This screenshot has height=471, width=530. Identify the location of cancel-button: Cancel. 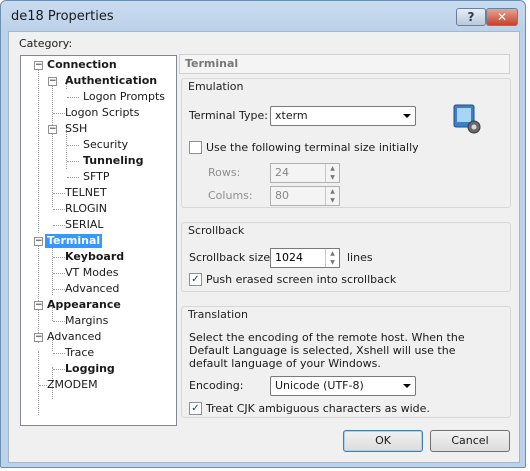
(470, 441).